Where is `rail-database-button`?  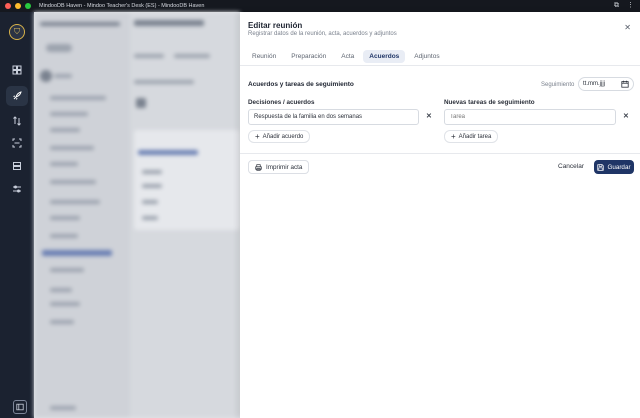 rail-database-button is located at coordinates (17, 166).